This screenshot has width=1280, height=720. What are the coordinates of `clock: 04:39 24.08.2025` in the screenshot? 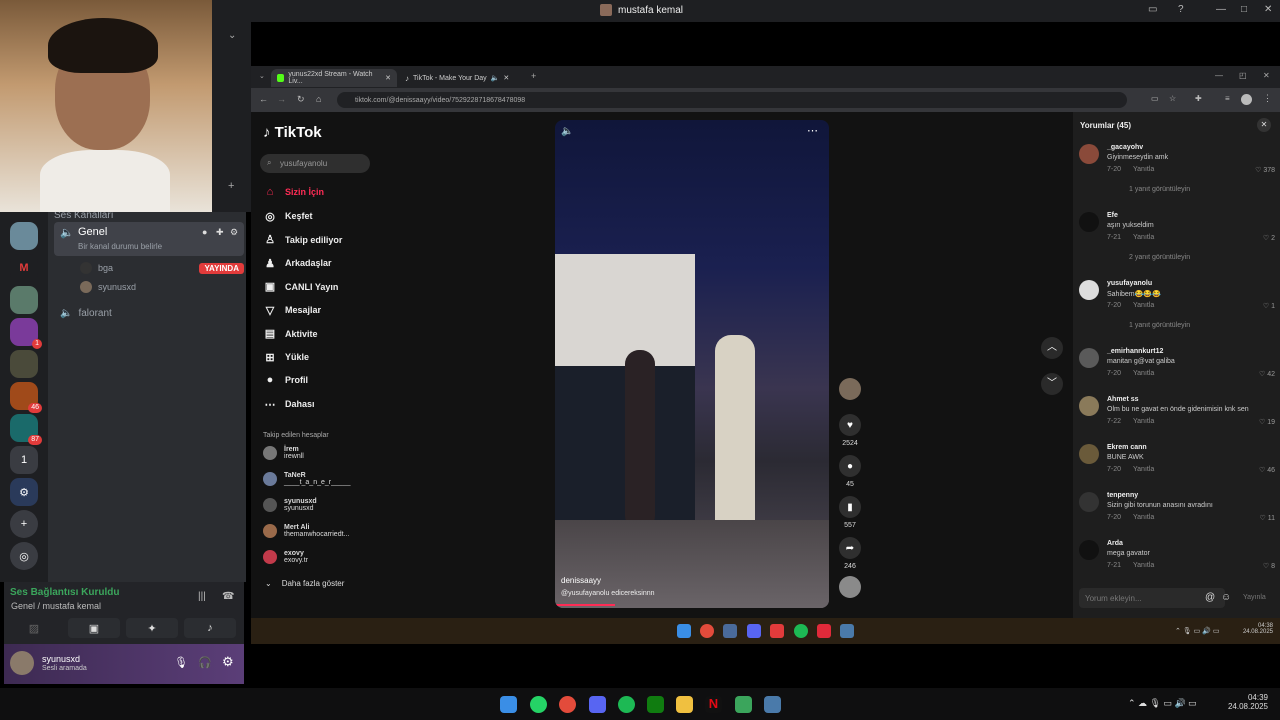 It's located at (1246, 702).